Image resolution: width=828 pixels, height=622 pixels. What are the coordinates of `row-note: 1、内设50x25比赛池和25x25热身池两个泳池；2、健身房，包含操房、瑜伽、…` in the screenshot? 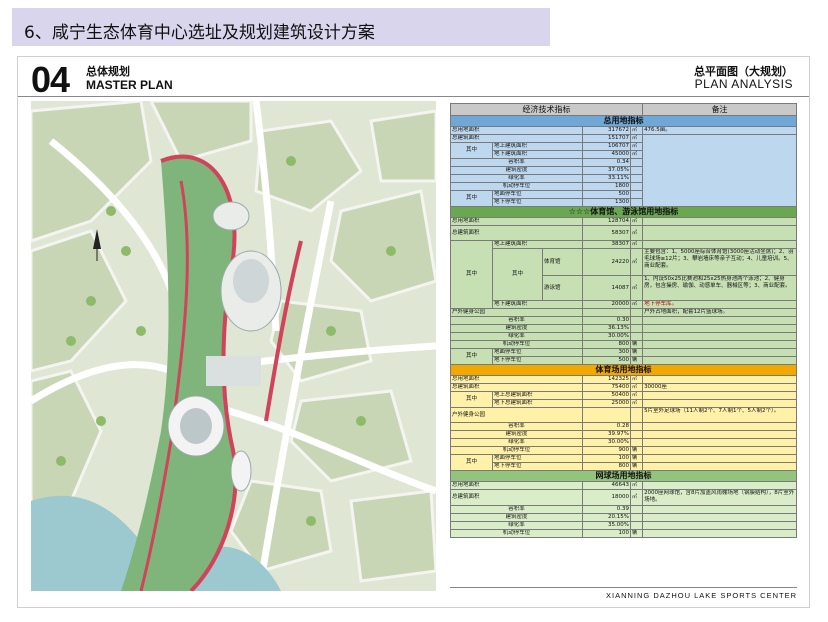 It's located at (720, 288).